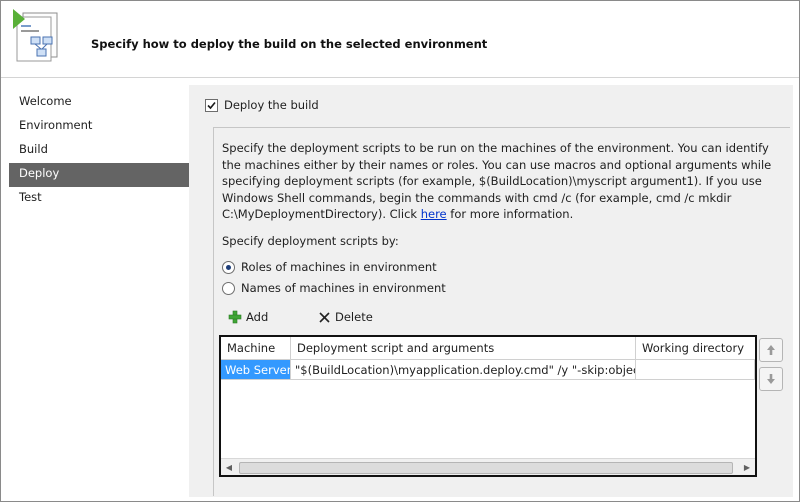 The width and height of the screenshot is (800, 502). I want to click on wizard-steps-sidebar: Welcome Environment Build Deploy Test, so click(99, 151).